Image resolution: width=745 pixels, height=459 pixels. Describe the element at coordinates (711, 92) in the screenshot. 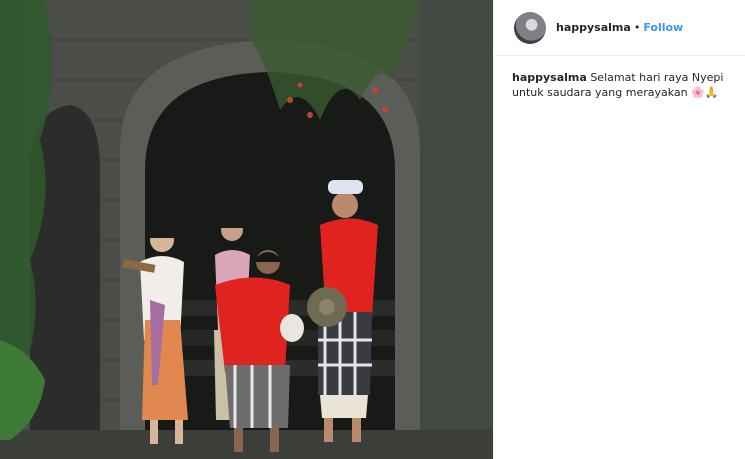

I see `folded-hands-emoji-icon: 🙏` at that location.